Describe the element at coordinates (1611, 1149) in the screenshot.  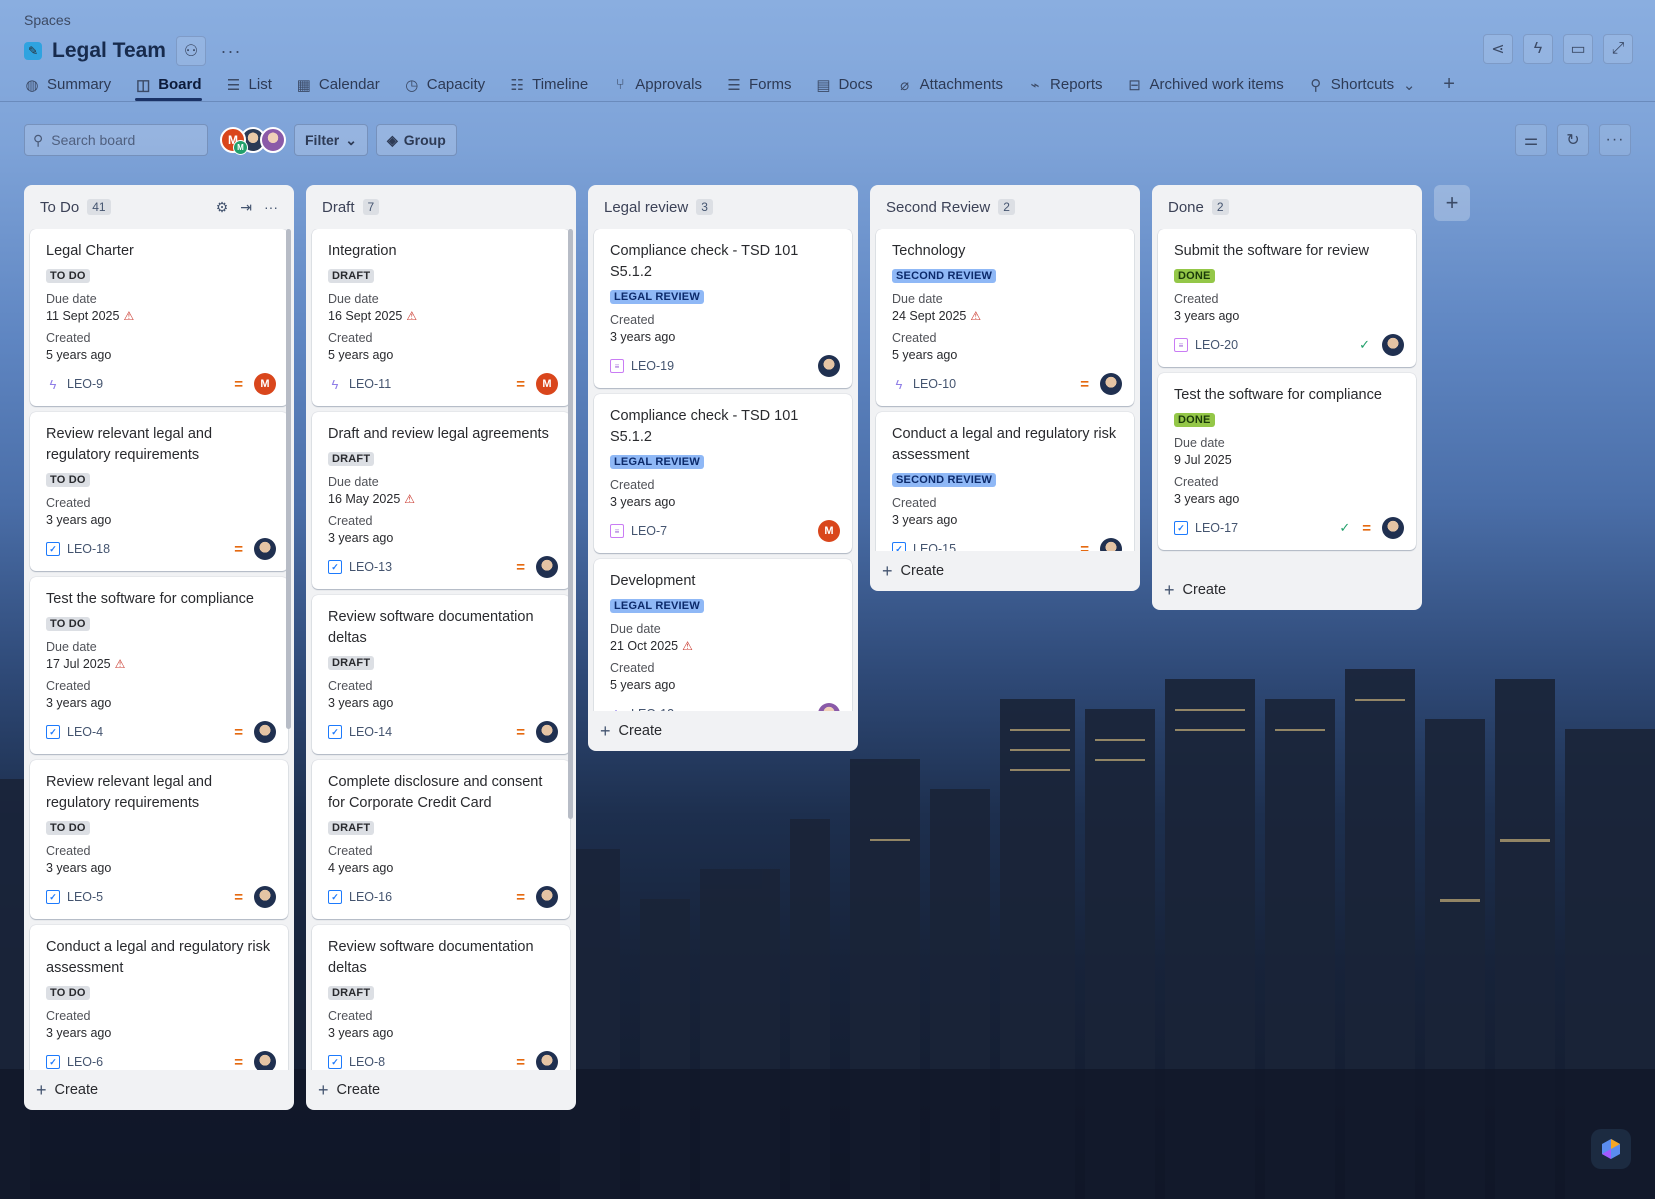
I see `assistant-icon` at that location.